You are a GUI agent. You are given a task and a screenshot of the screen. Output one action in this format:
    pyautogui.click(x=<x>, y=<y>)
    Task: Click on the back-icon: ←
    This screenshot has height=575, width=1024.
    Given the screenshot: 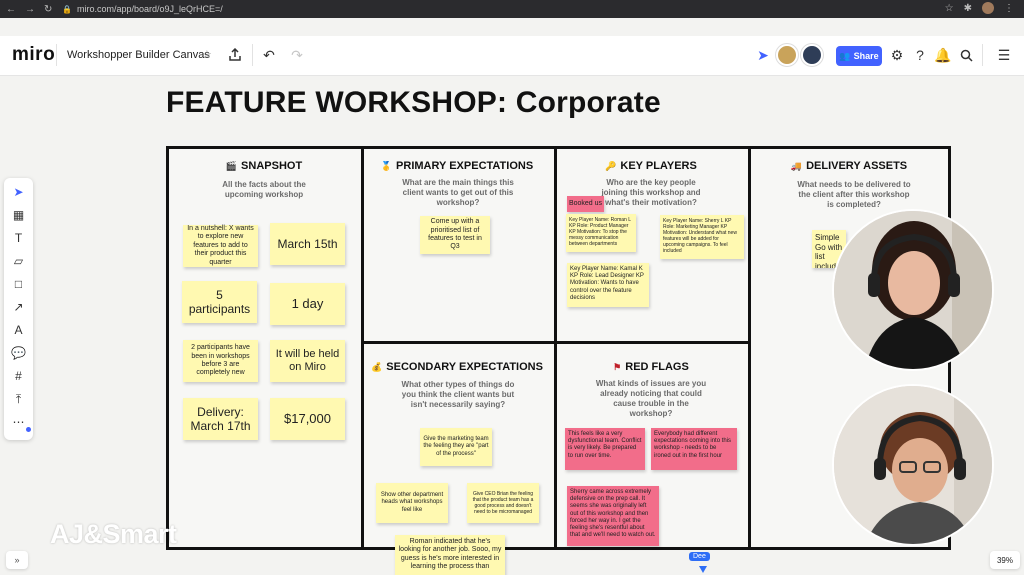 What is the action you would take?
    pyautogui.click(x=11, y=9)
    